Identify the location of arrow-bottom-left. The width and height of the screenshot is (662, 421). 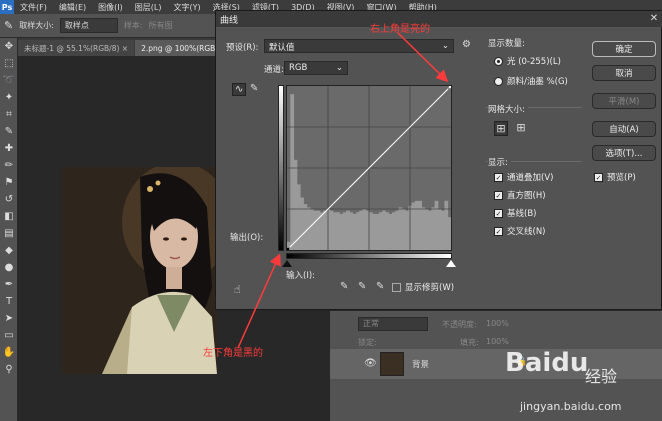
(259, 301).